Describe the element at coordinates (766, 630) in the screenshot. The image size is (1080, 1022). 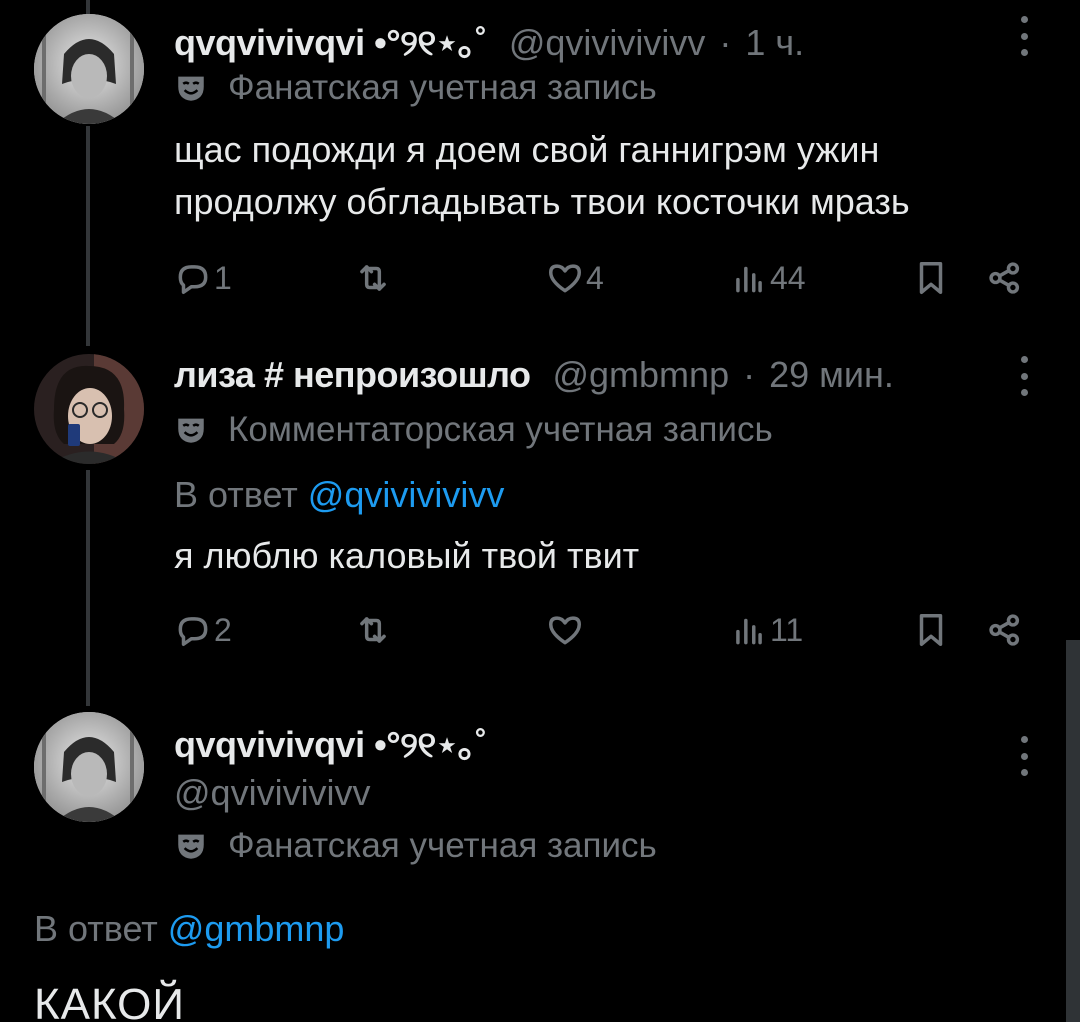
I see `views-button: 11` at that location.